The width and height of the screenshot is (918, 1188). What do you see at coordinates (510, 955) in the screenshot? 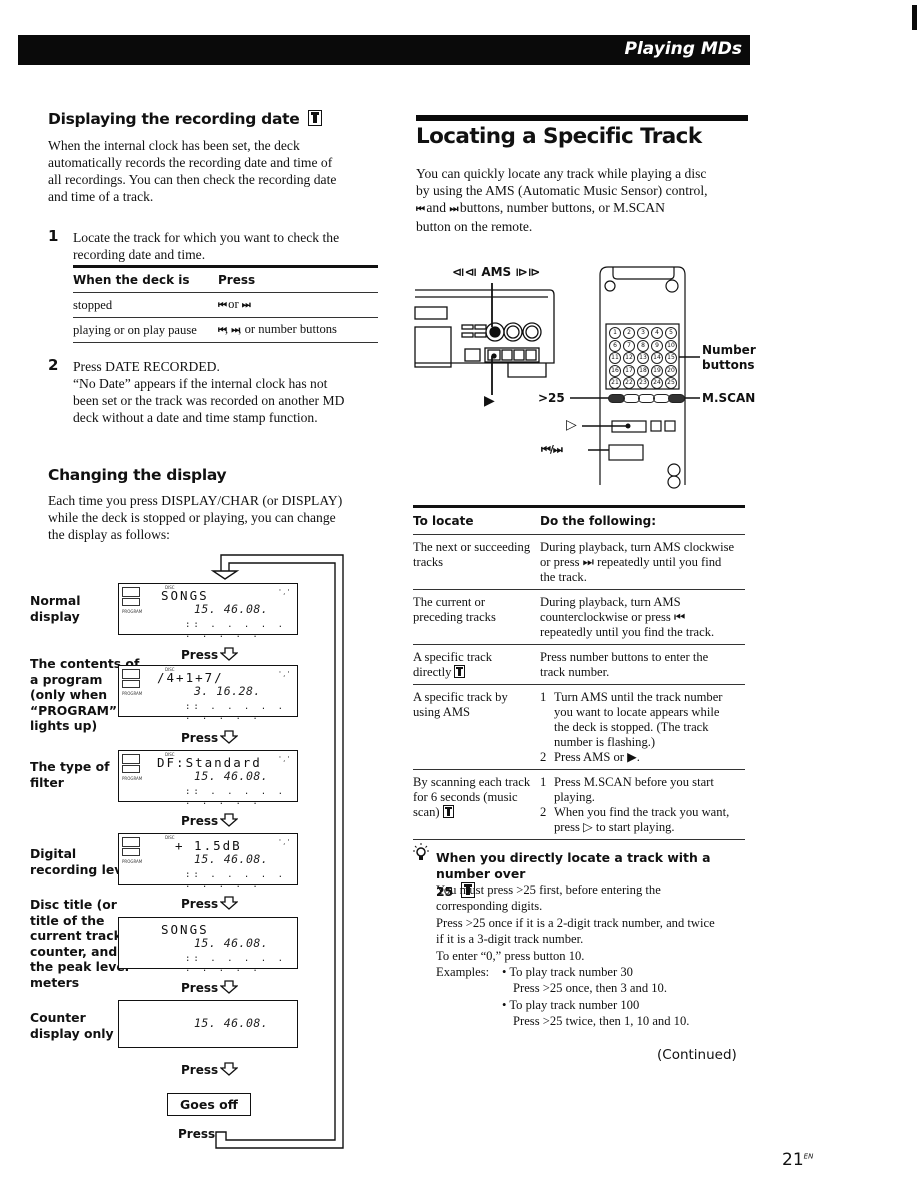
I see `tip-line: To enter “0,” press button 10.` at bounding box center [510, 955].